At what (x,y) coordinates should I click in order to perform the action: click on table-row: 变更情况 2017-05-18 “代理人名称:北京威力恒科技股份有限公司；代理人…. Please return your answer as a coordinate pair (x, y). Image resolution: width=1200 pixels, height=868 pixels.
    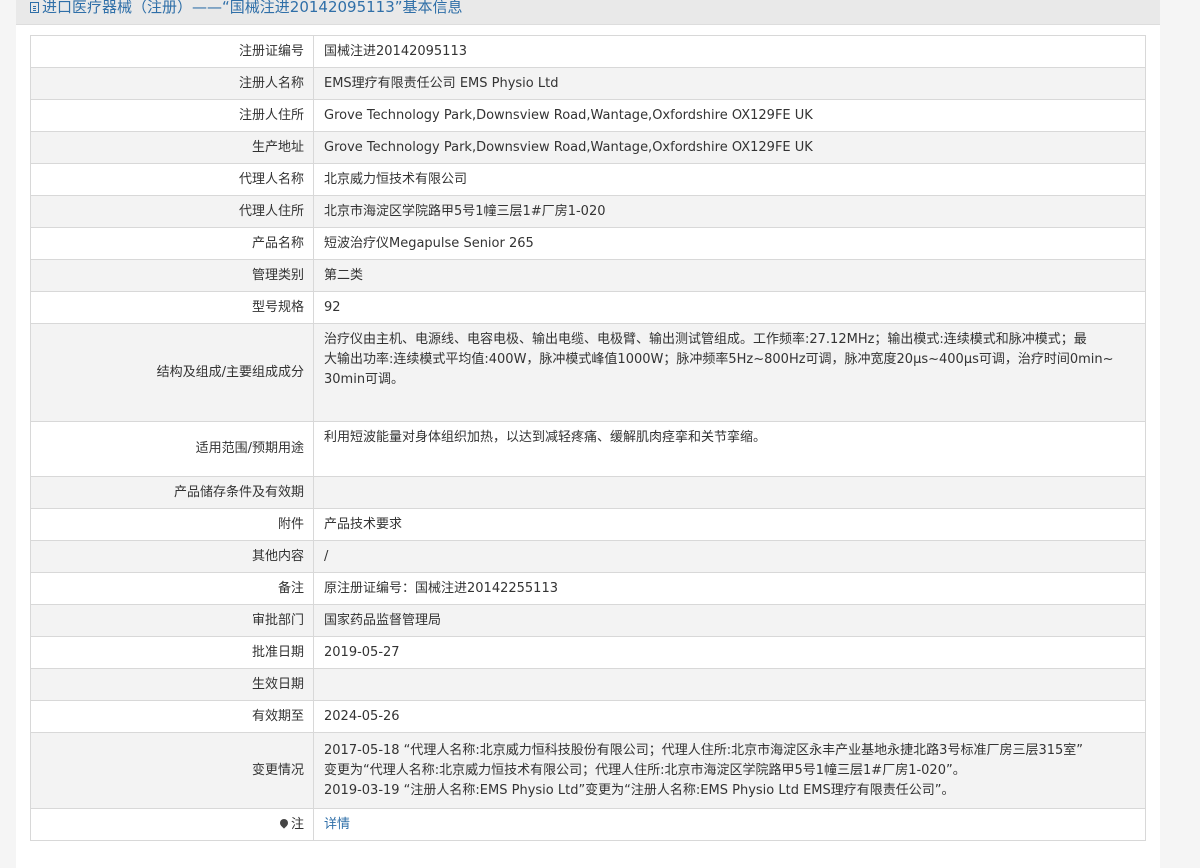
    Looking at the image, I should click on (588, 770).